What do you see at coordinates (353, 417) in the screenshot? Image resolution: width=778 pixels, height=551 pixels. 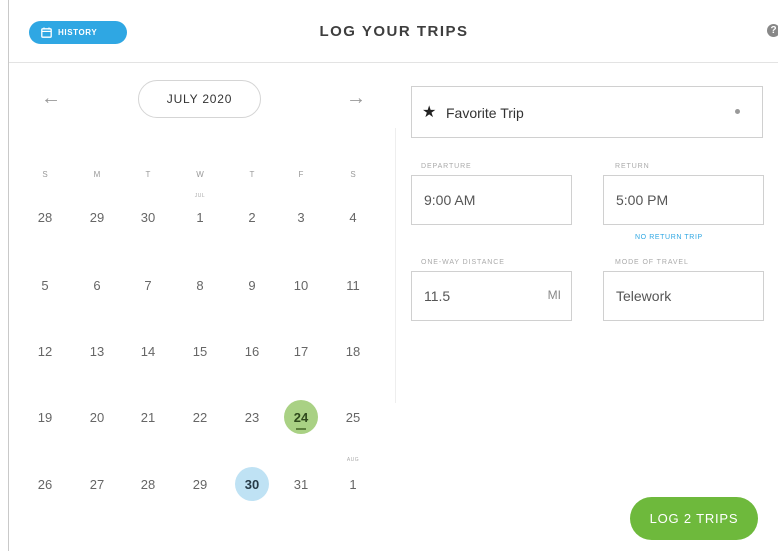 I see `calendar-day: 25` at bounding box center [353, 417].